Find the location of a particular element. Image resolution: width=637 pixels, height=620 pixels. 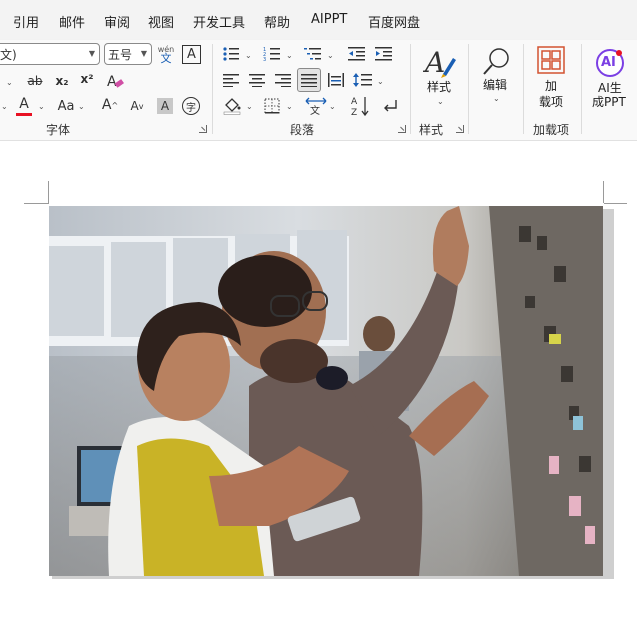

svg-text: Z is located at coordinates (354, 112).